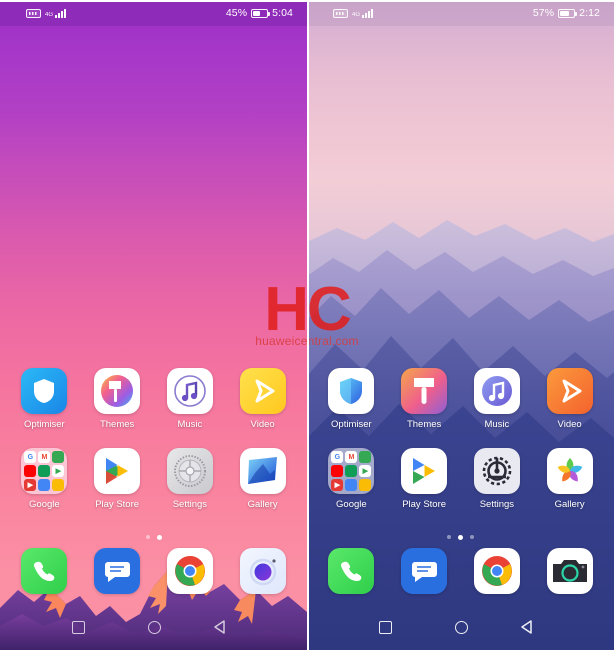 Image resolution: width=614 pixels, height=650 pixels. I want to click on app-play-store-left: Play Store, so click(117, 479).